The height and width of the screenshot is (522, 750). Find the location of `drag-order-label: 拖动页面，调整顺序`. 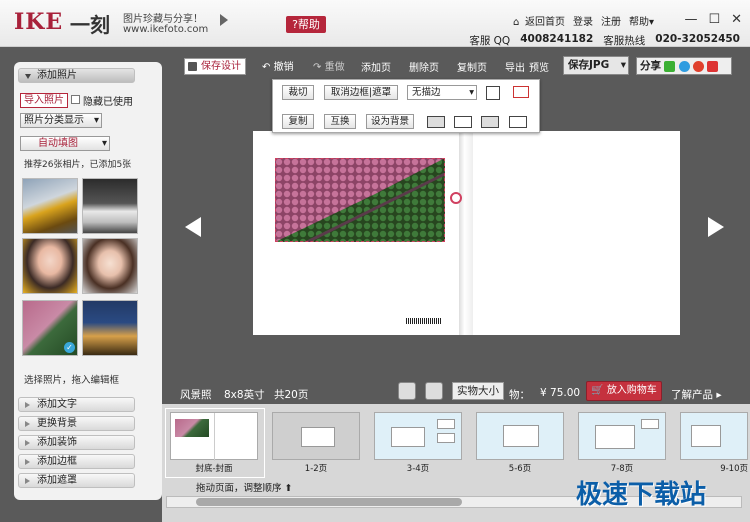

drag-order-label: 拖动页面，调整顺序 is located at coordinates (239, 488).